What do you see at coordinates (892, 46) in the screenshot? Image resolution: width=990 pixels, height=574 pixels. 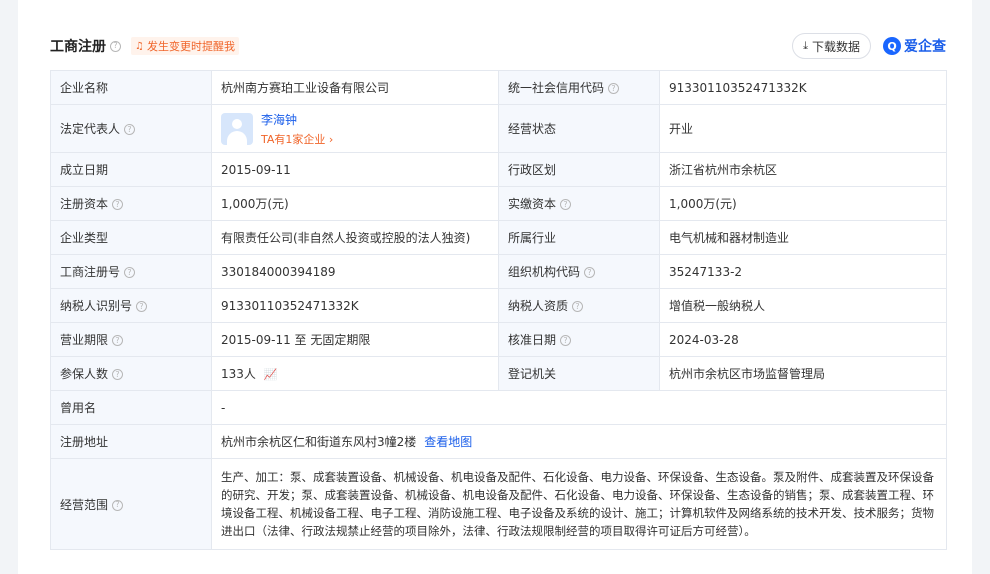 I see `brand-logo-icon: Q` at bounding box center [892, 46].